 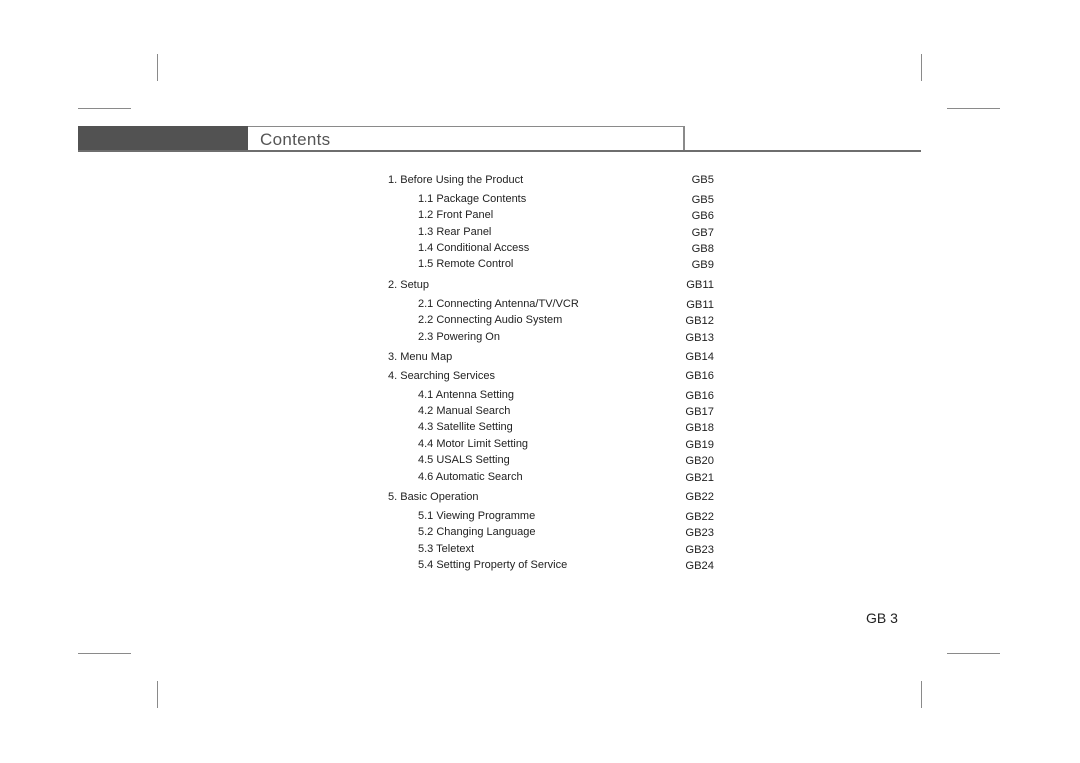 I want to click on toc-item-label: 2.3 Powering On, so click(x=459, y=336).